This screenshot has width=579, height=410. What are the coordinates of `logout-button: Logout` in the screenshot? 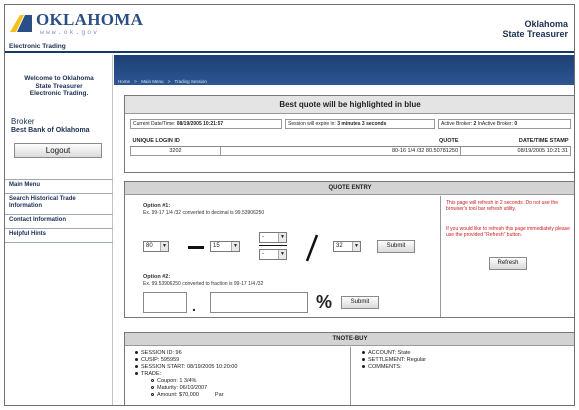 It's located at (58, 150).